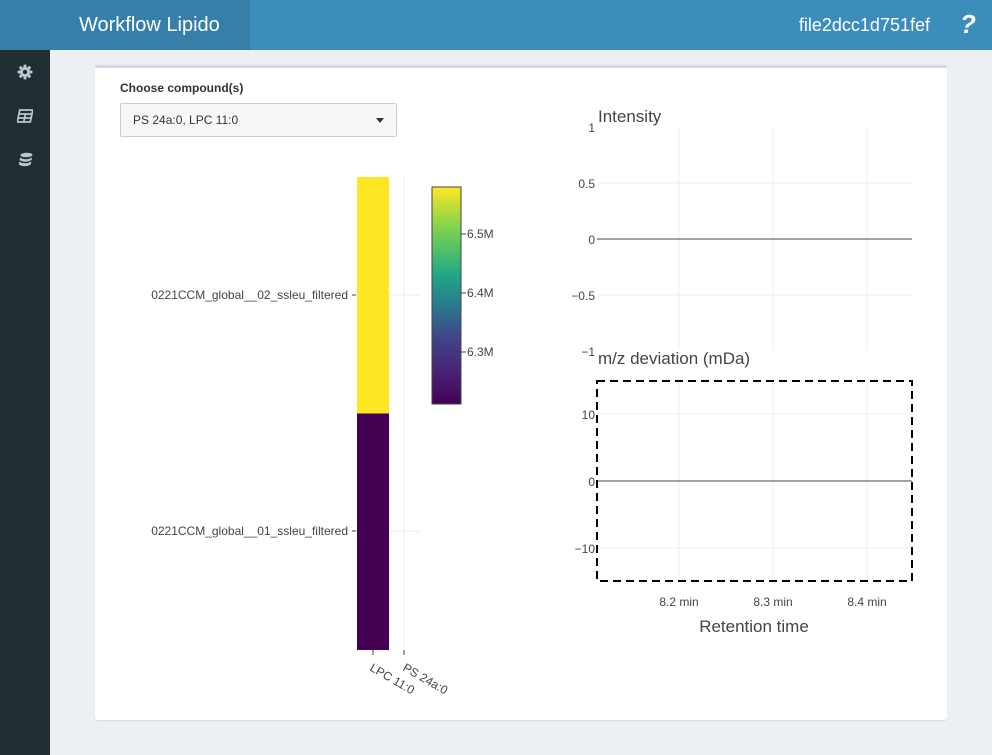 This screenshot has height=755, width=992. What do you see at coordinates (772, 602) in the screenshot?
I see `x-tick: 8.3 min` at bounding box center [772, 602].